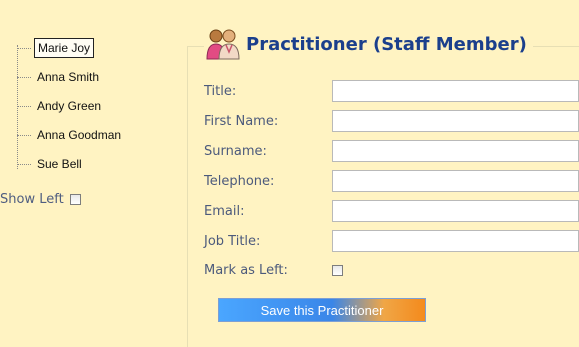 Image resolution: width=579 pixels, height=347 pixels. I want to click on show-left-label: Show Left, so click(32, 199).